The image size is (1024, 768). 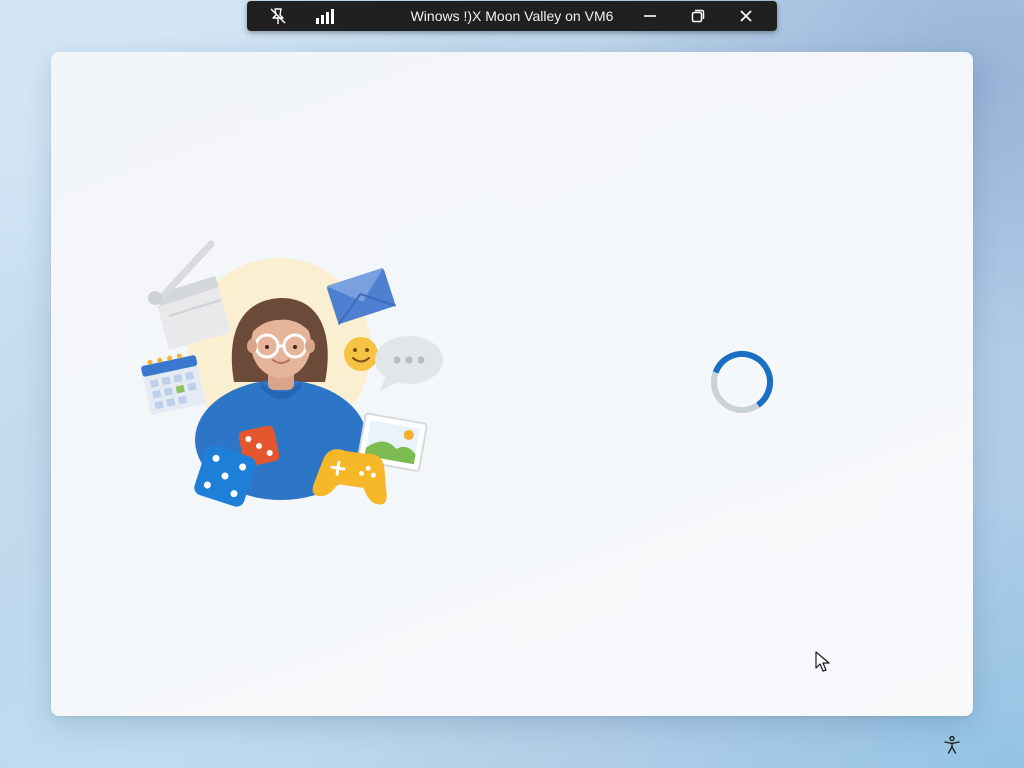 I want to click on connection-title: Winows !)X Moon Valley on VM6, so click(x=512, y=16).